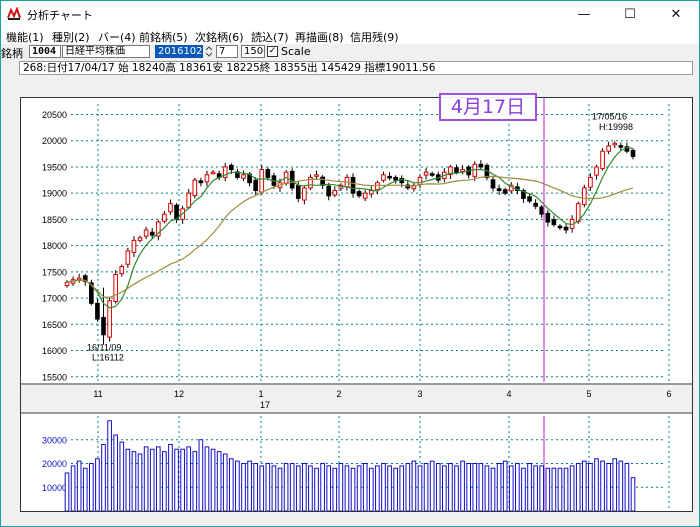  What do you see at coordinates (227, 51) in the screenshot?
I see `period-field: 7` at bounding box center [227, 51].